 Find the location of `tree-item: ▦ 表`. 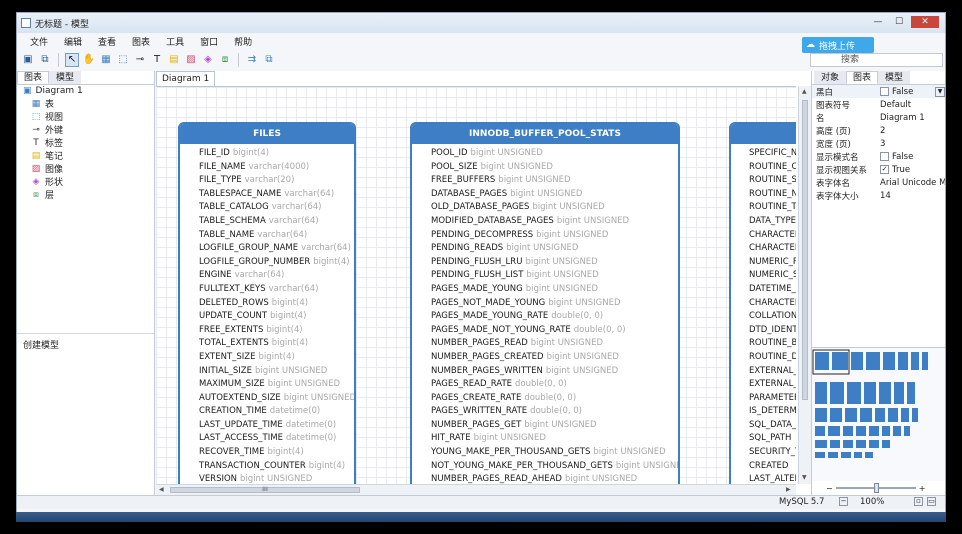

tree-item: ▦ 表 is located at coordinates (85, 104).